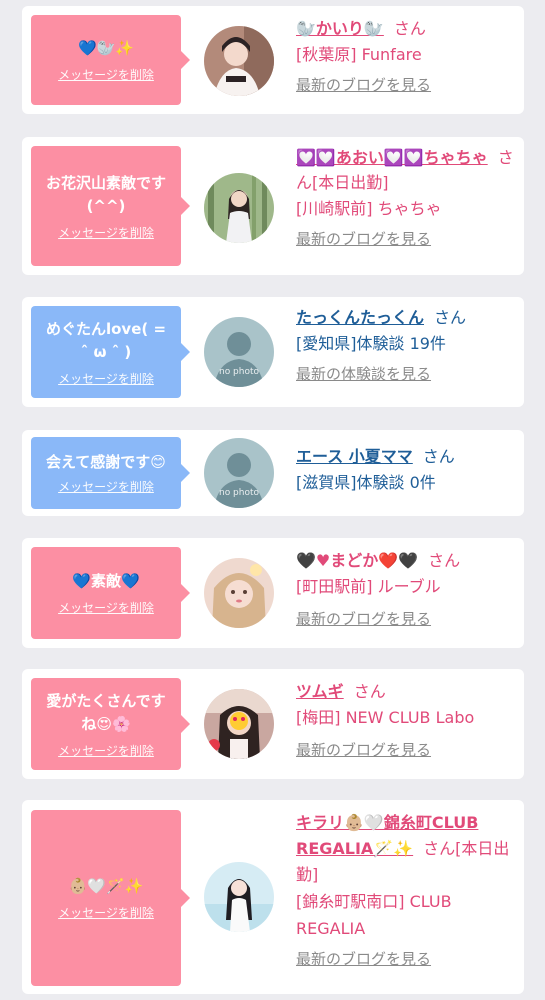 The image size is (545, 1000). What do you see at coordinates (106, 886) in the screenshot?
I see `message-text: 👶🏼🤍🪄✨` at bounding box center [106, 886].